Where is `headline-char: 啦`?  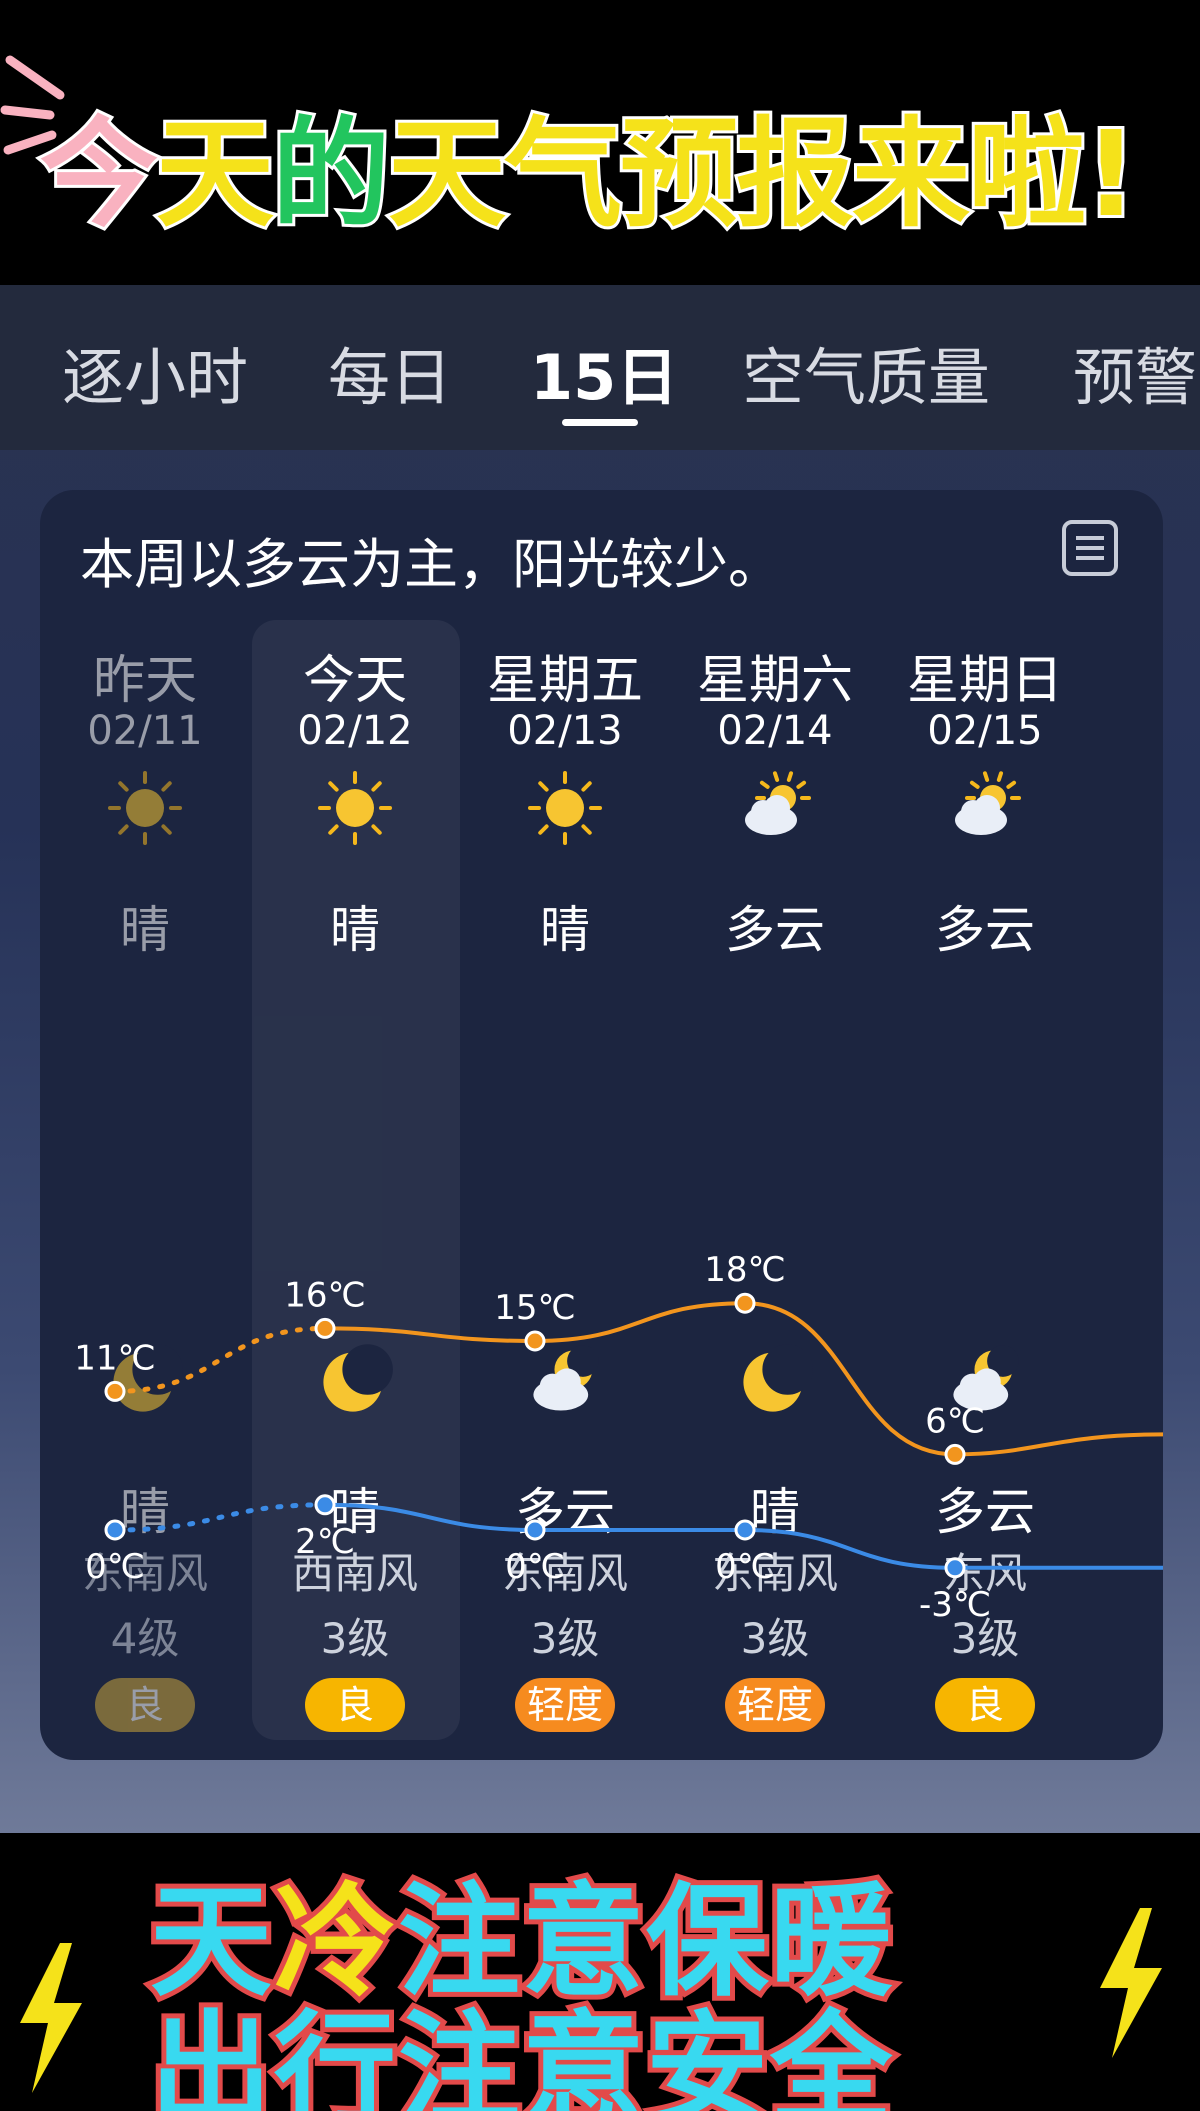 headline-char: 啦 is located at coordinates (1027, 174).